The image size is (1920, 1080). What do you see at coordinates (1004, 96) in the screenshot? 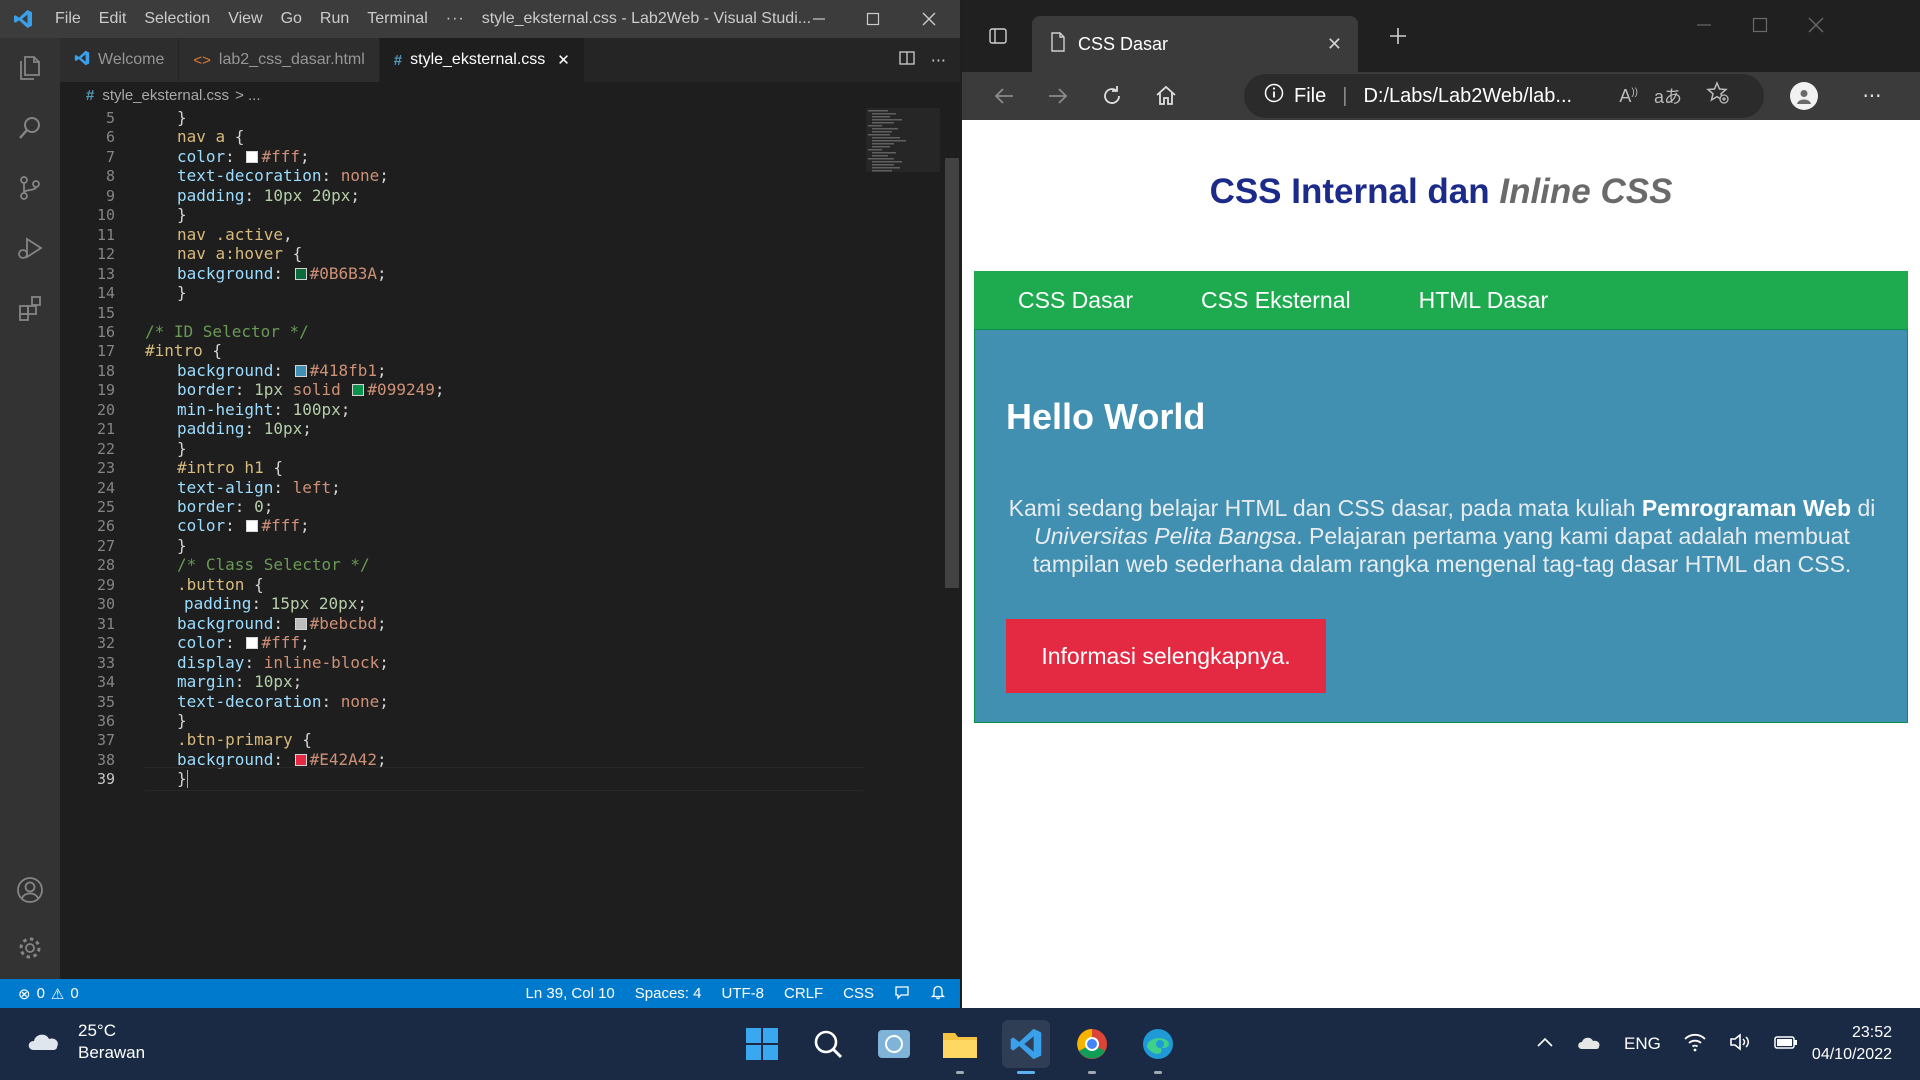
I see `back-arrow-icon` at bounding box center [1004, 96].